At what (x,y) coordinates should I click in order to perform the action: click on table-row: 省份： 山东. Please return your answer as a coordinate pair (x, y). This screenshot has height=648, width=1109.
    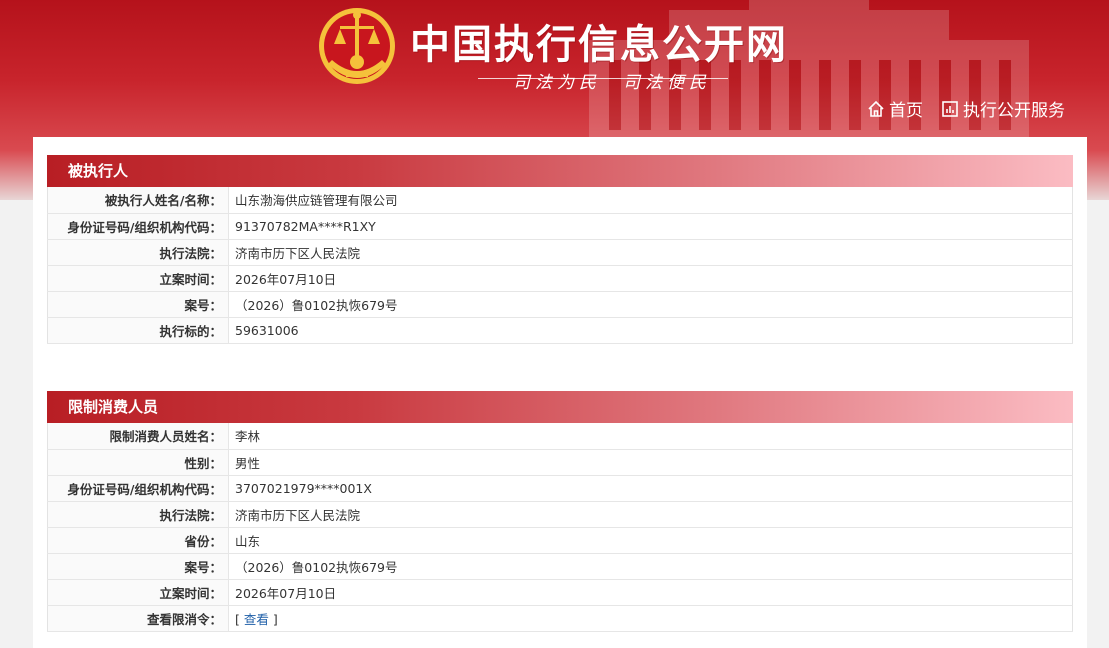
    Looking at the image, I should click on (560, 540).